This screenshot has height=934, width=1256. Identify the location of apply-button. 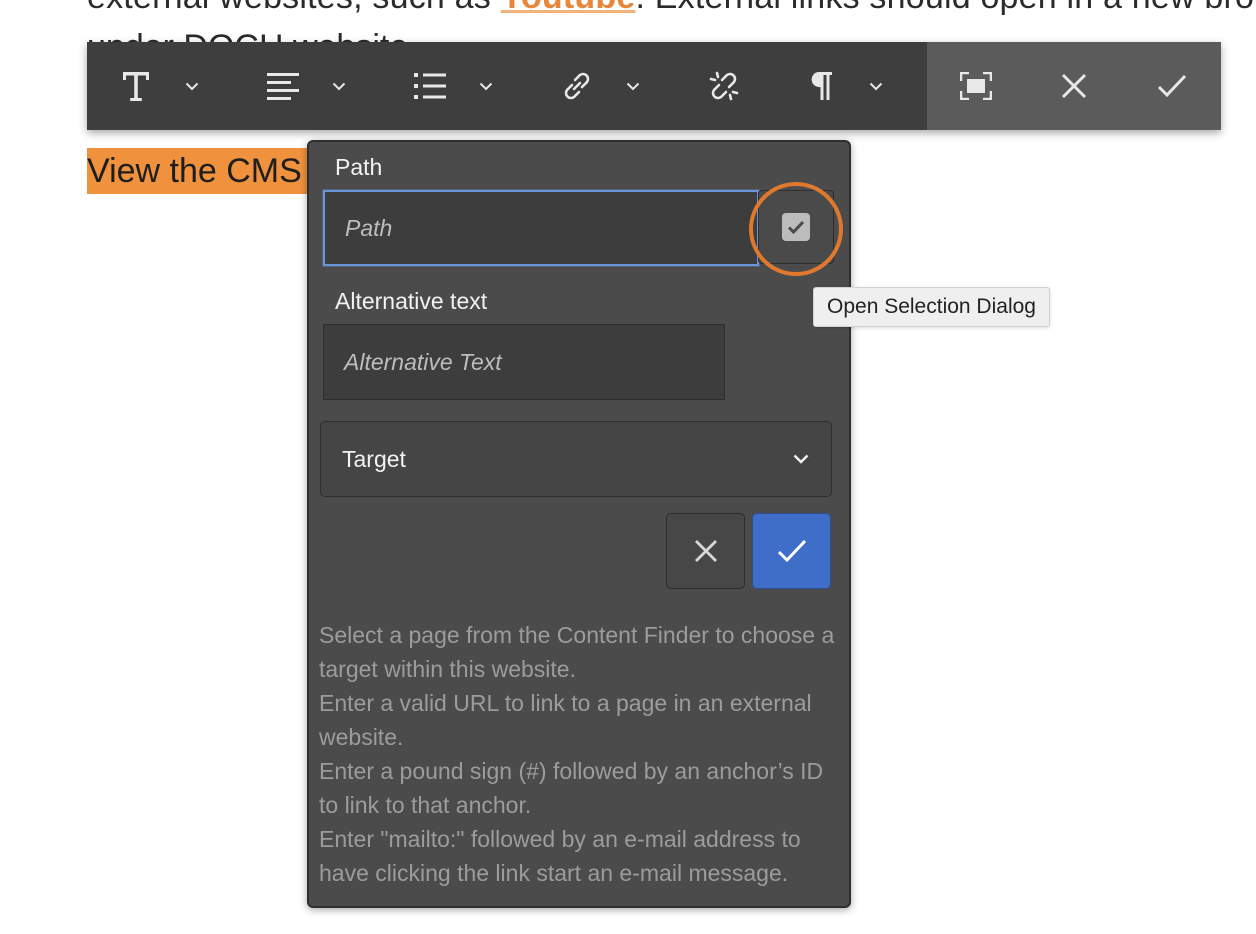
(791, 551).